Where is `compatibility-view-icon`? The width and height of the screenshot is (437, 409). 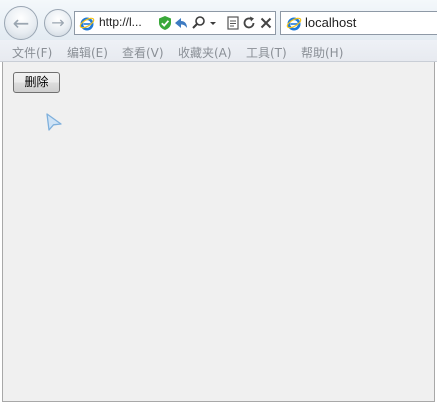 compatibility-view-icon is located at coordinates (181, 23).